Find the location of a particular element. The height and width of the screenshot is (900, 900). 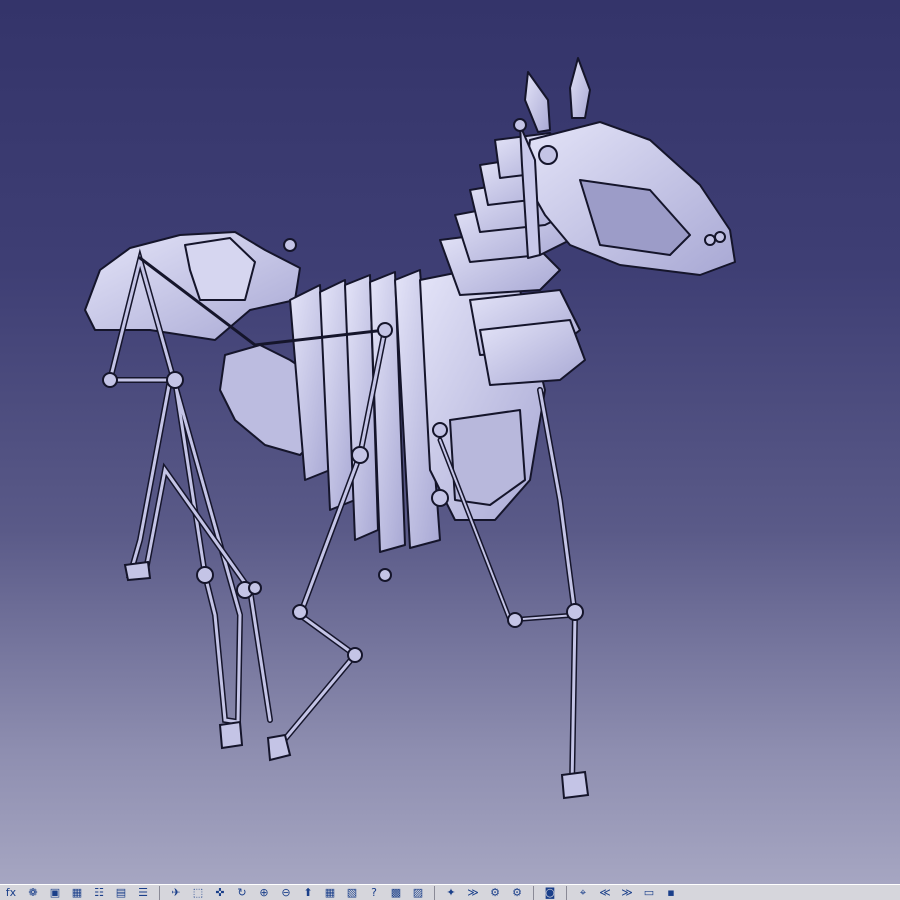

tree-icon: ☷ is located at coordinates (99, 892).